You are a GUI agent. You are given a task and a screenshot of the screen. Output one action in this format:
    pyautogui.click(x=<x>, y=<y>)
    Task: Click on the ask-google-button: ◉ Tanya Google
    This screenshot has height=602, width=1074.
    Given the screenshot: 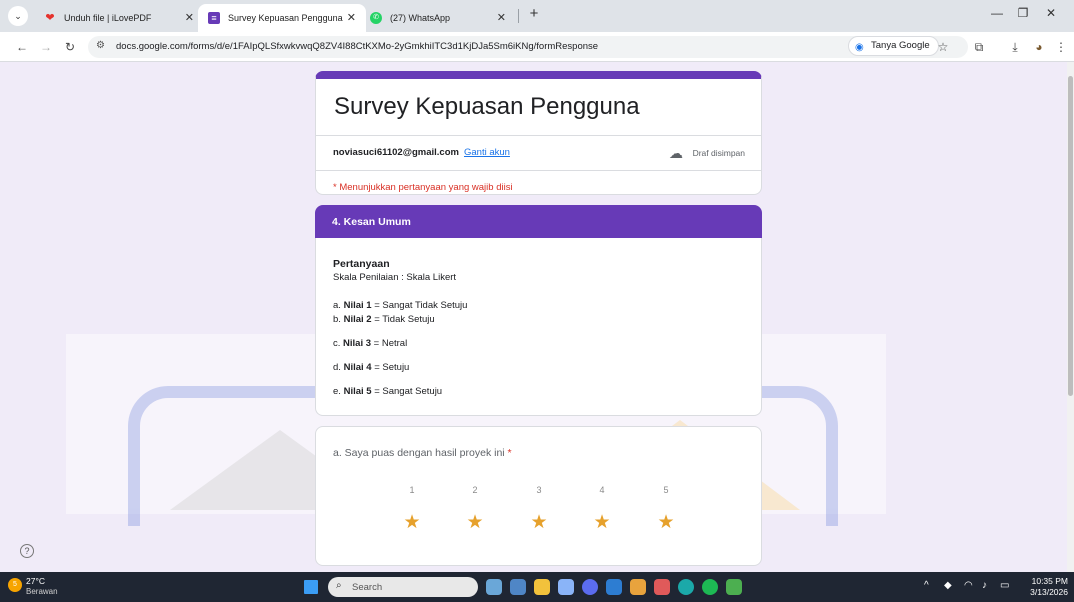 What is the action you would take?
    pyautogui.click(x=893, y=46)
    